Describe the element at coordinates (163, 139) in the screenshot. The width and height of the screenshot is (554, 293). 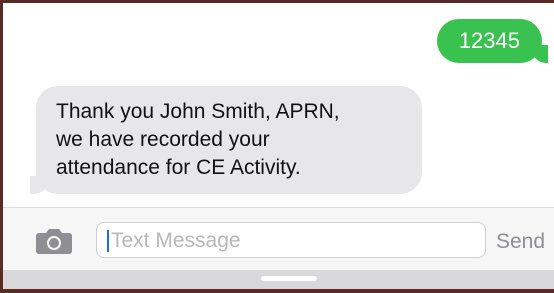
I see `received-message-line: we have recorded your` at that location.